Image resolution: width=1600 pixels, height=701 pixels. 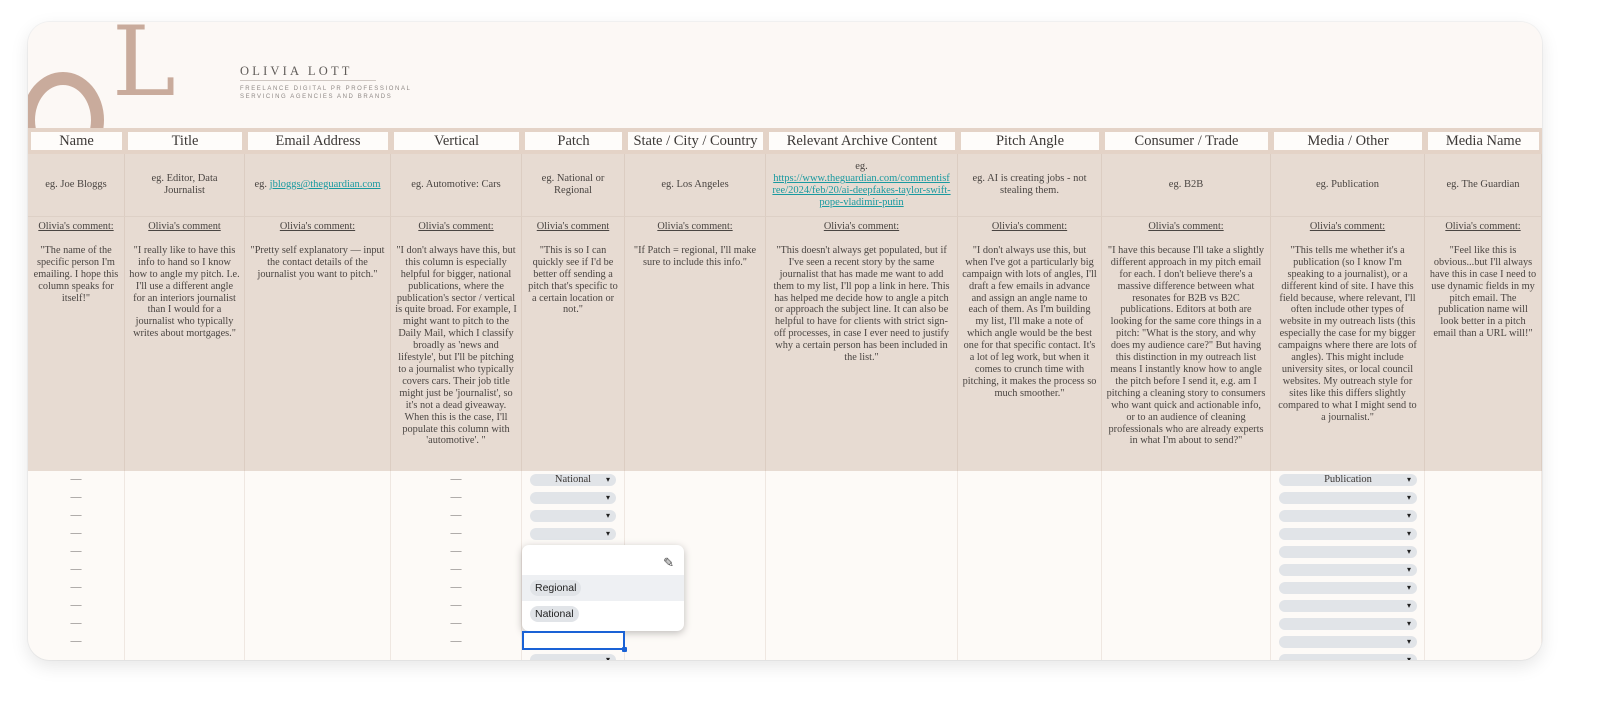 What do you see at coordinates (603, 614) in the screenshot?
I see `dropdown-option-national: National` at bounding box center [603, 614].